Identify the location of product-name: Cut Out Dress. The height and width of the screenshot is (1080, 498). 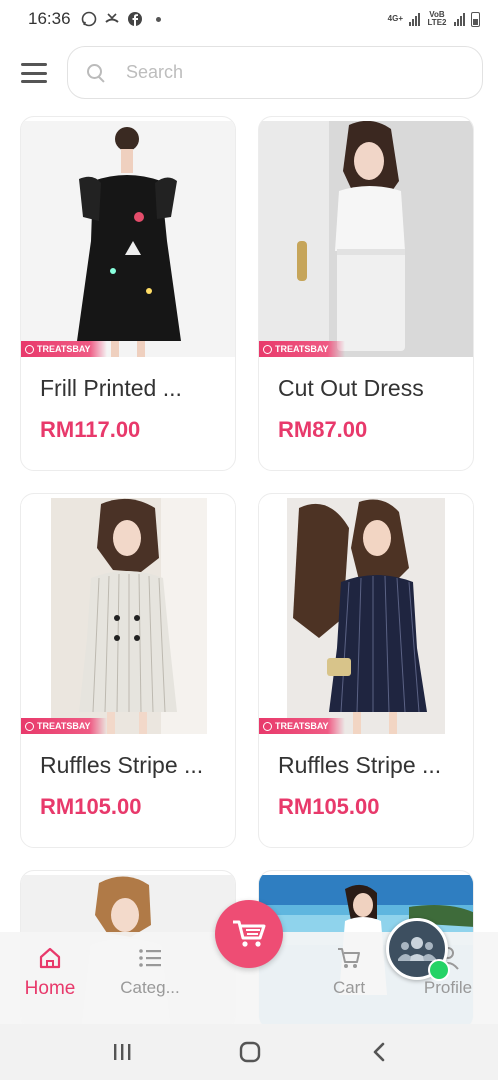
(351, 388).